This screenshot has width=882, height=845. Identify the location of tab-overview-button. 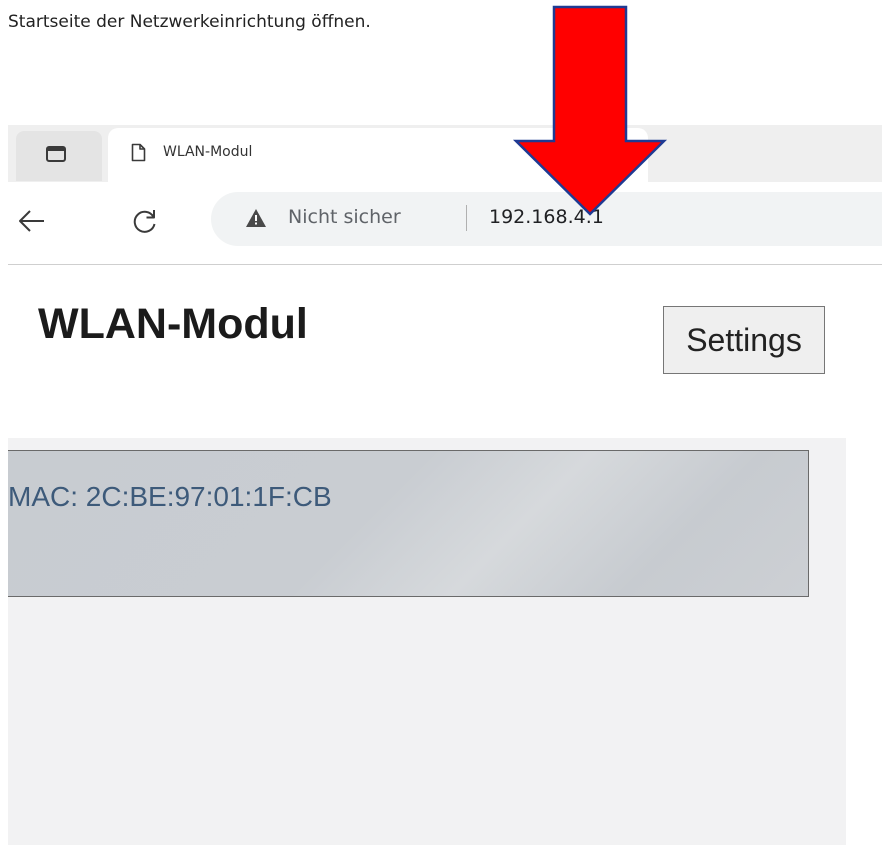
(59, 156).